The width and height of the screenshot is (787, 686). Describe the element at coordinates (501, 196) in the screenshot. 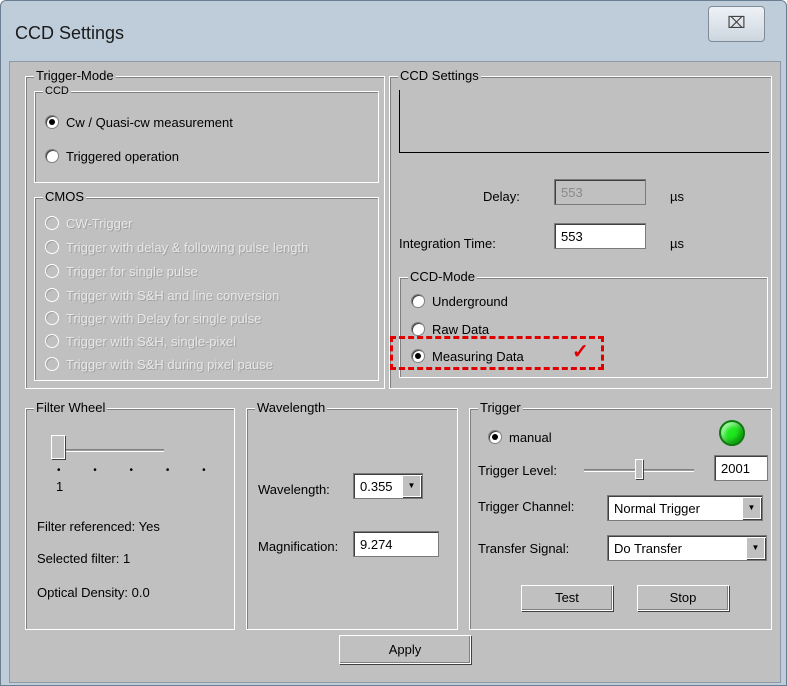

I see `delay-label: Delay:` at that location.